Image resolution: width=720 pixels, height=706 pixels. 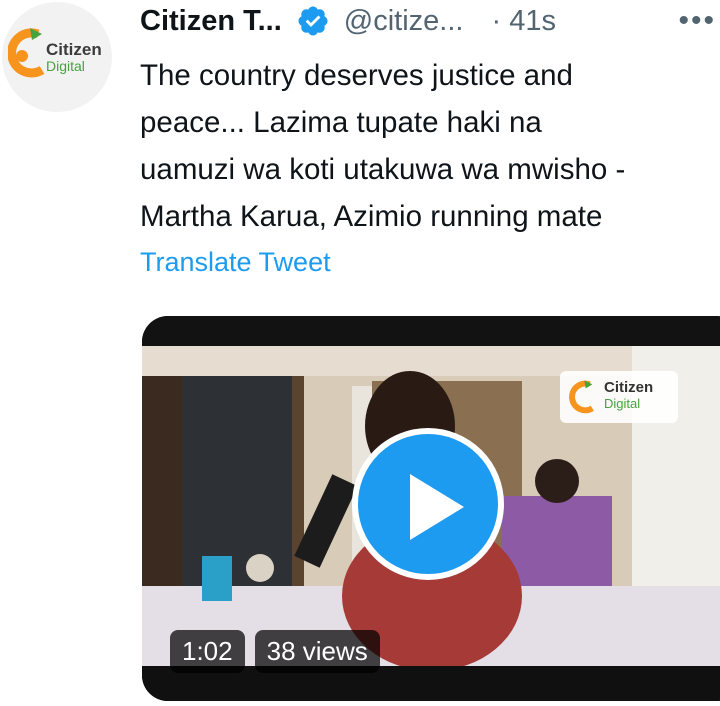 I want to click on tweet-text-line: The country deserves justice and, so click(x=356, y=75).